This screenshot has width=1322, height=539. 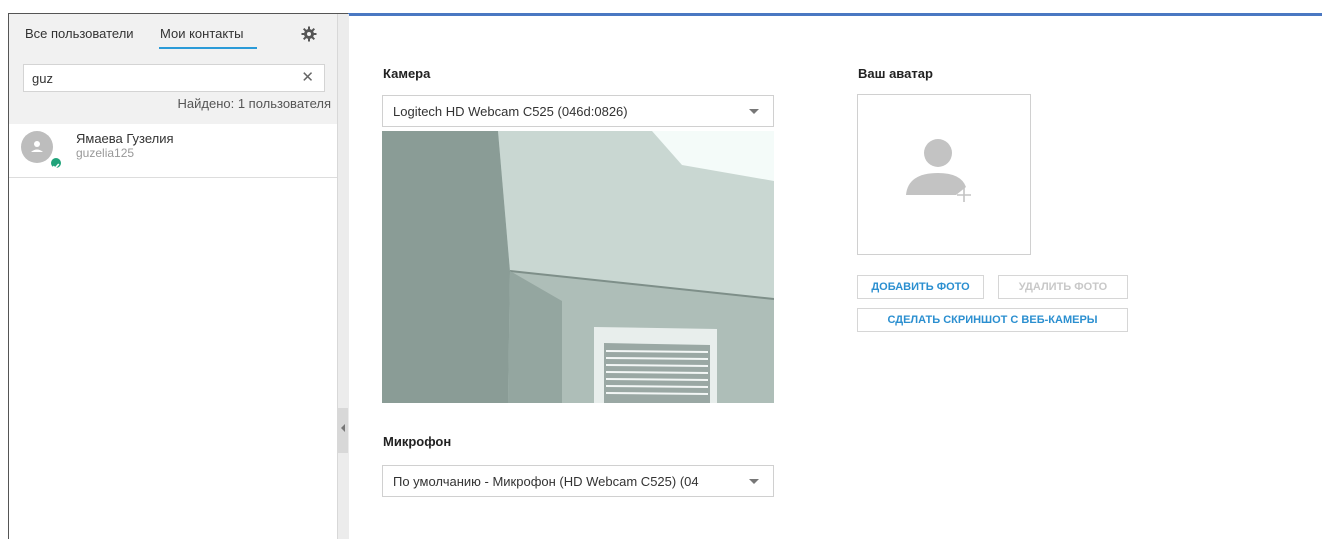 I want to click on add-photo-button: ДОБАВИТЬ ФОТО, so click(x=920, y=287).